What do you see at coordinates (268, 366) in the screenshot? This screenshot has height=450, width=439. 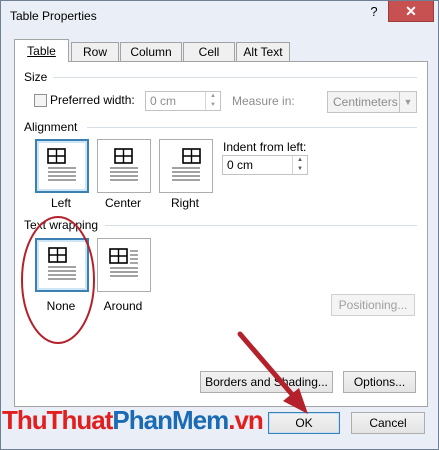 I see `pointer-arrow-shaft` at bounding box center [268, 366].